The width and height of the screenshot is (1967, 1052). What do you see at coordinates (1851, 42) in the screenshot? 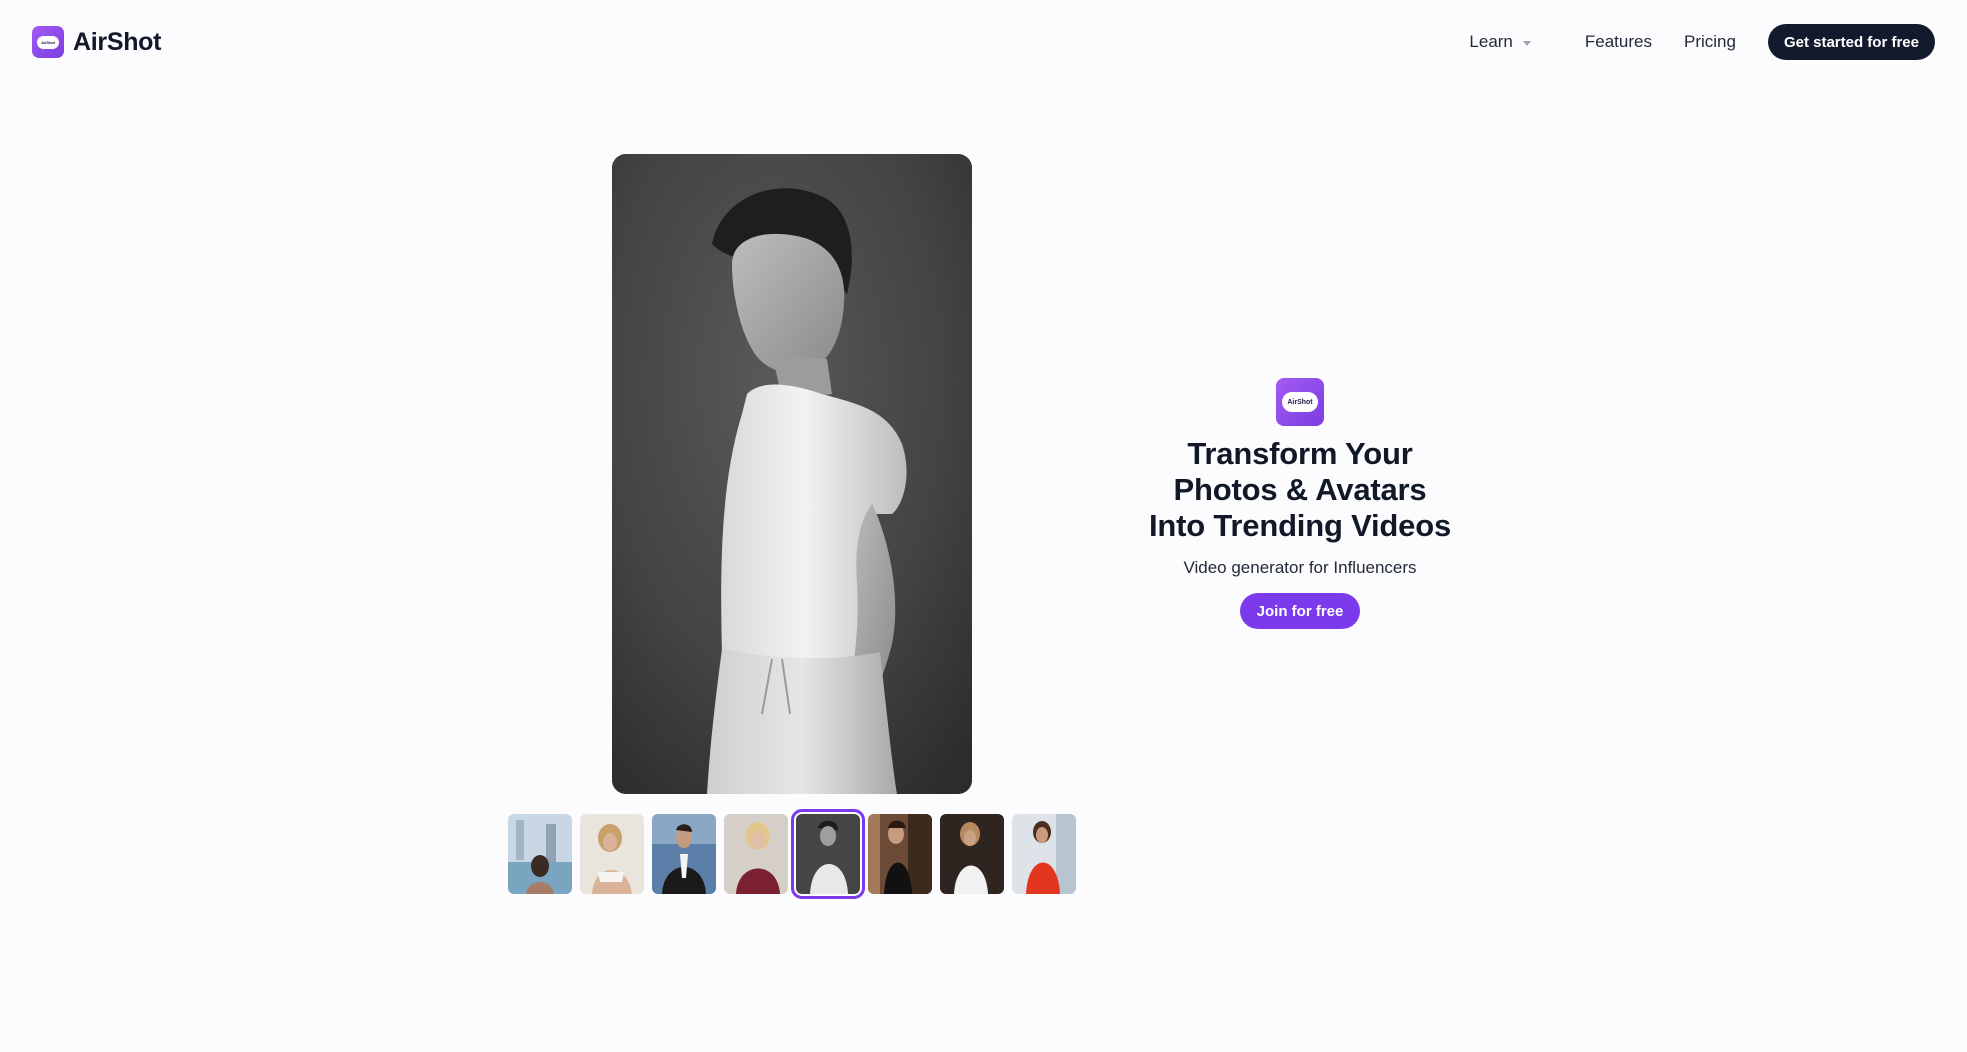
I see `get-started-button: Get started for free` at bounding box center [1851, 42].